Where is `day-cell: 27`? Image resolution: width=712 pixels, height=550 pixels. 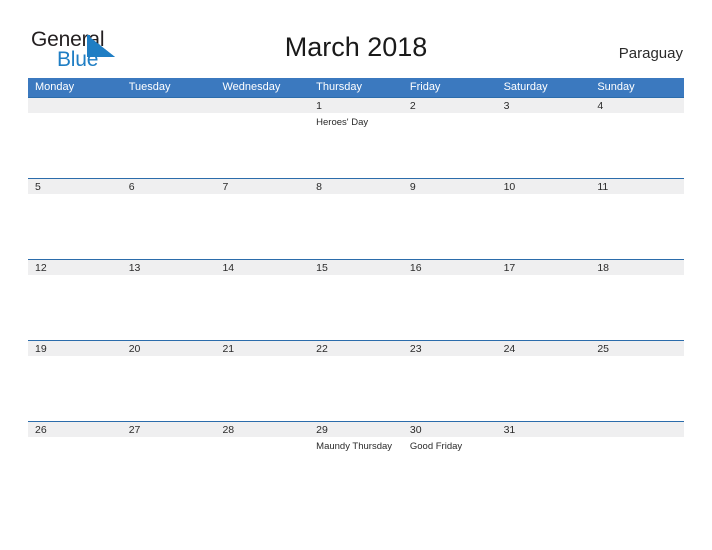 day-cell: 27 is located at coordinates (169, 462).